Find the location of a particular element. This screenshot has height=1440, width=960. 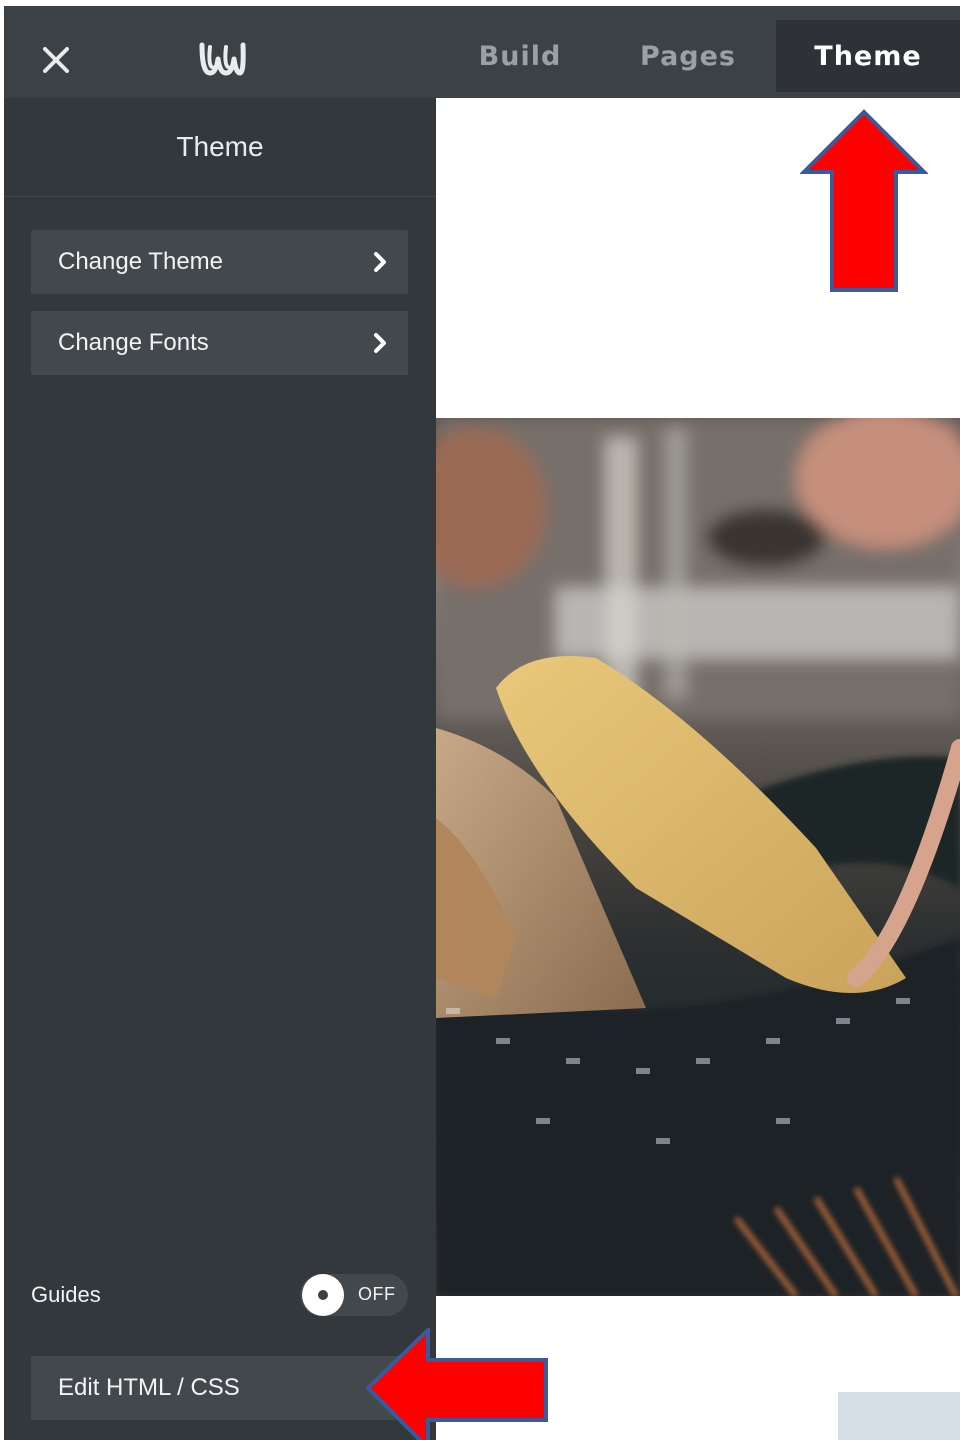

guides-label: Guides is located at coordinates (66, 1294).